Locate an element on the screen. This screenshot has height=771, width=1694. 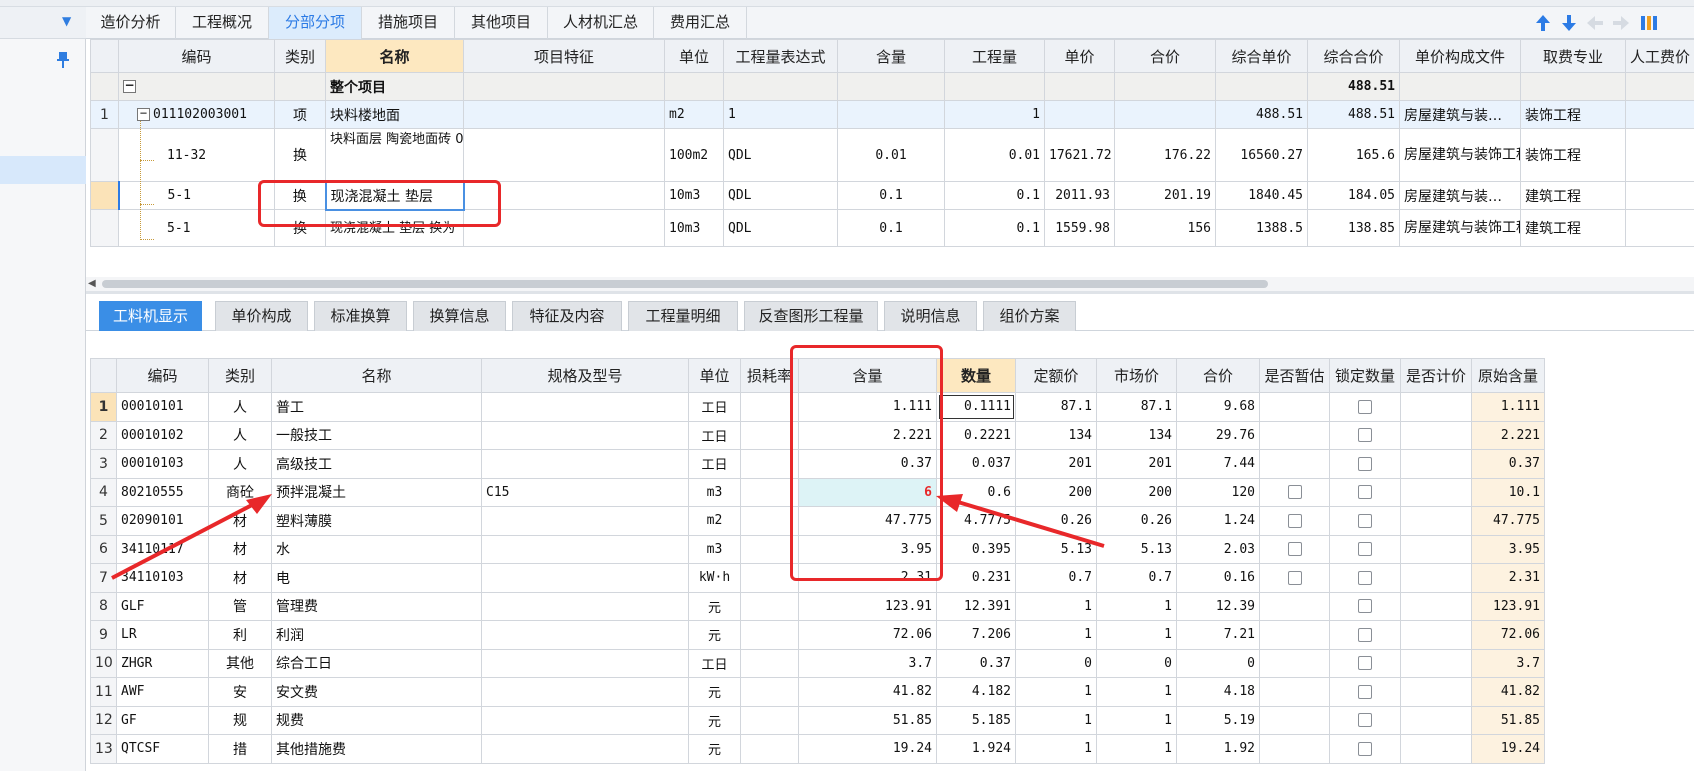
header-original-content: 原始含量 is located at coordinates (1508, 375).